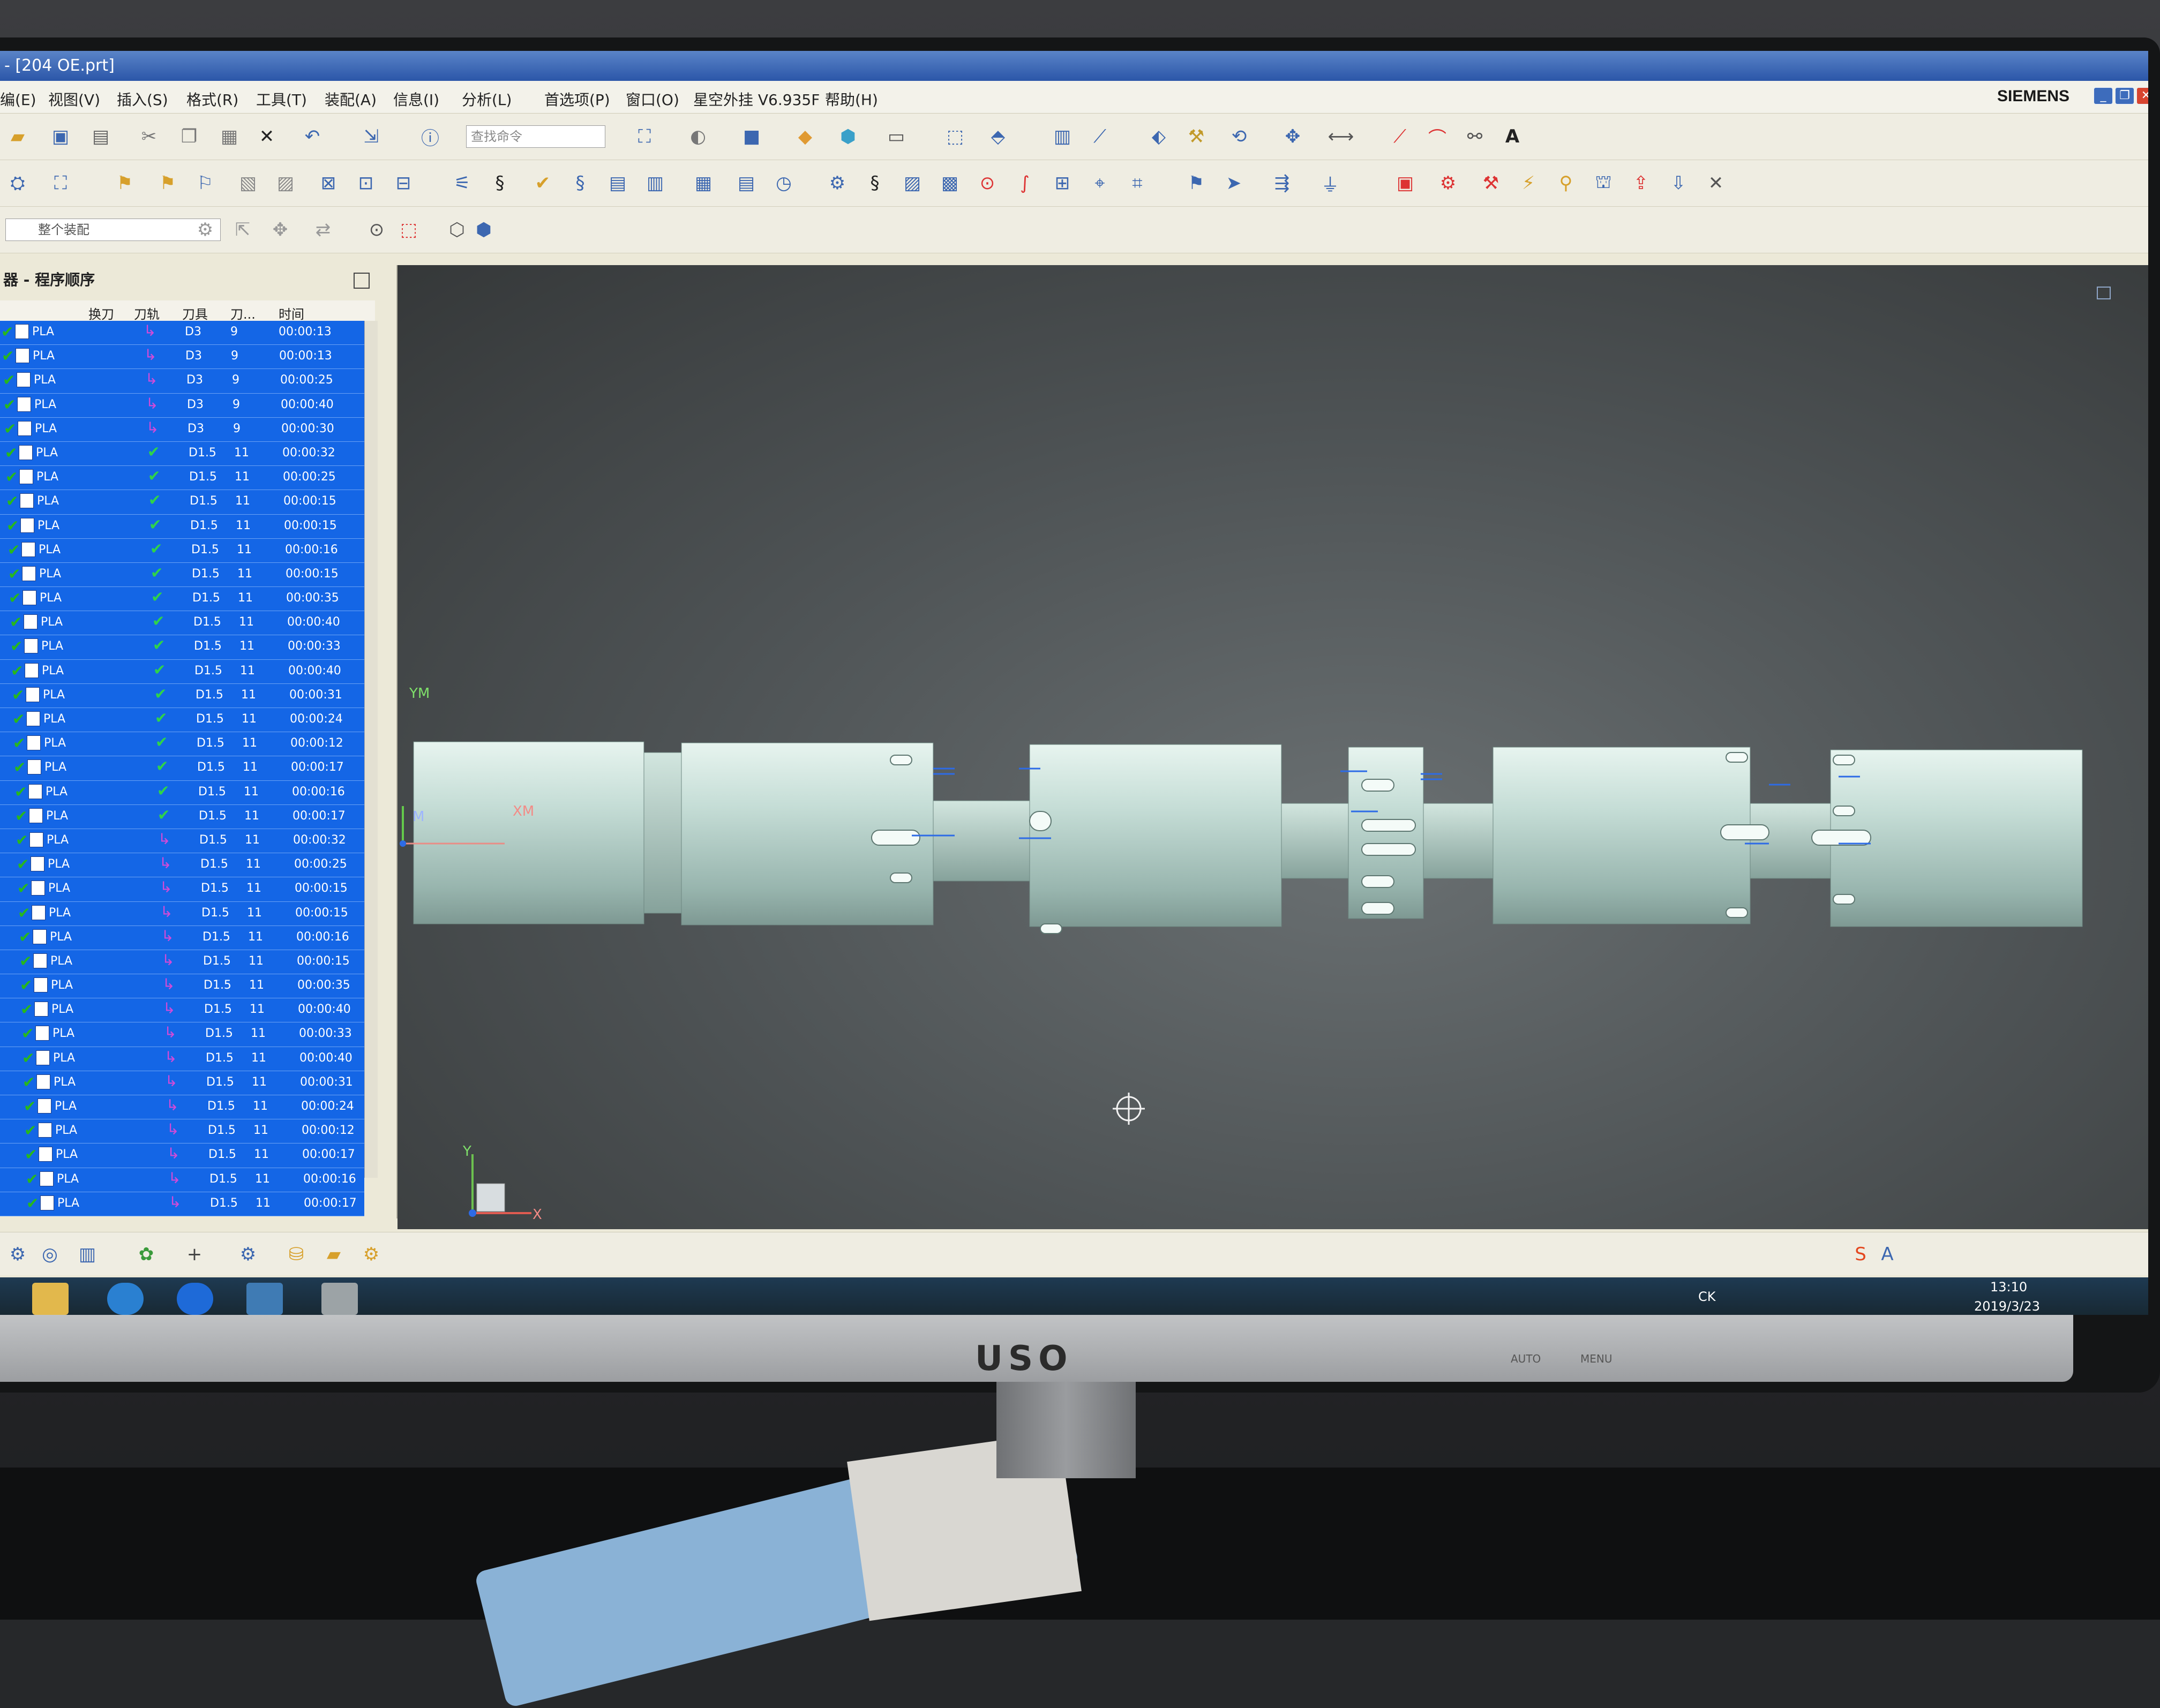  What do you see at coordinates (1512, 136) in the screenshot?
I see `text-icon: A` at bounding box center [1512, 136].